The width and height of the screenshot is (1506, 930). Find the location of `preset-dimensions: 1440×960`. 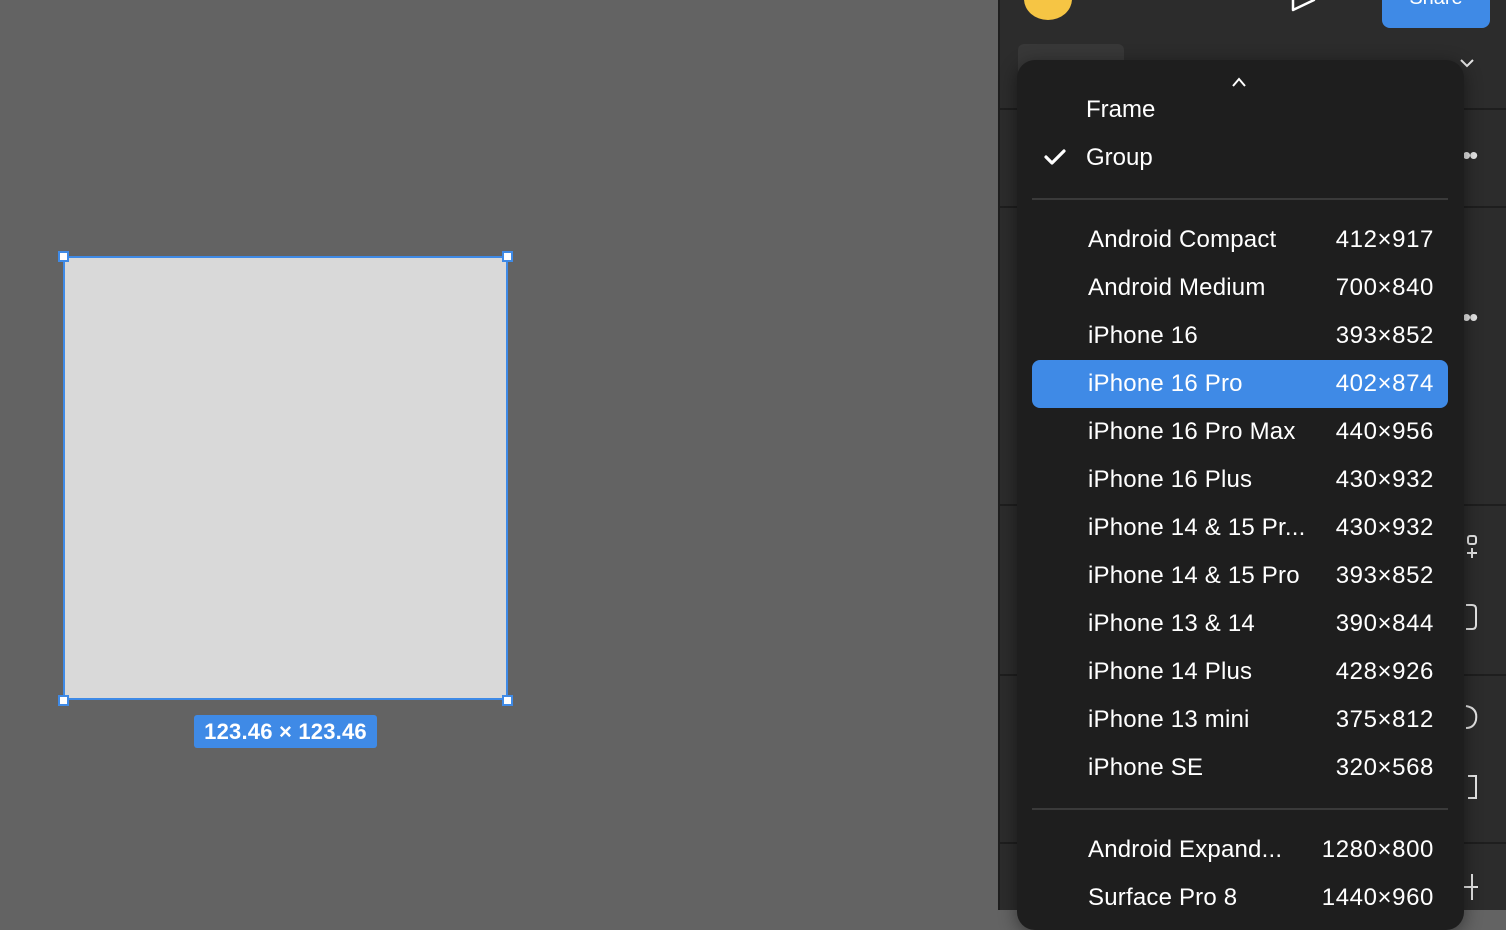

preset-dimensions: 1440×960 is located at coordinates (1377, 897).